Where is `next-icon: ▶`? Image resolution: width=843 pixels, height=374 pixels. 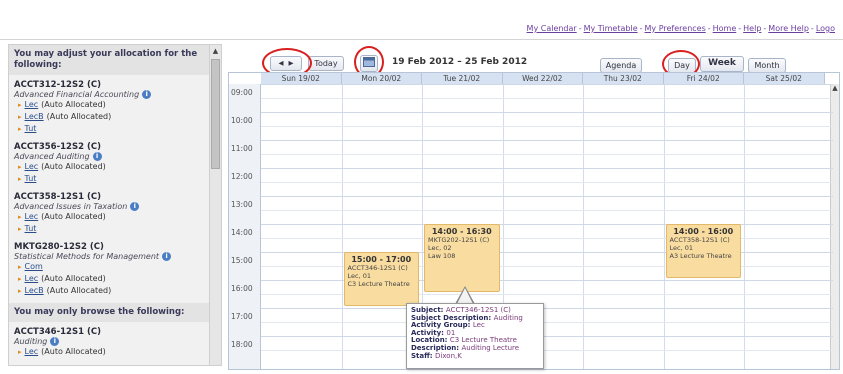
next-icon: ▶ is located at coordinates (291, 63).